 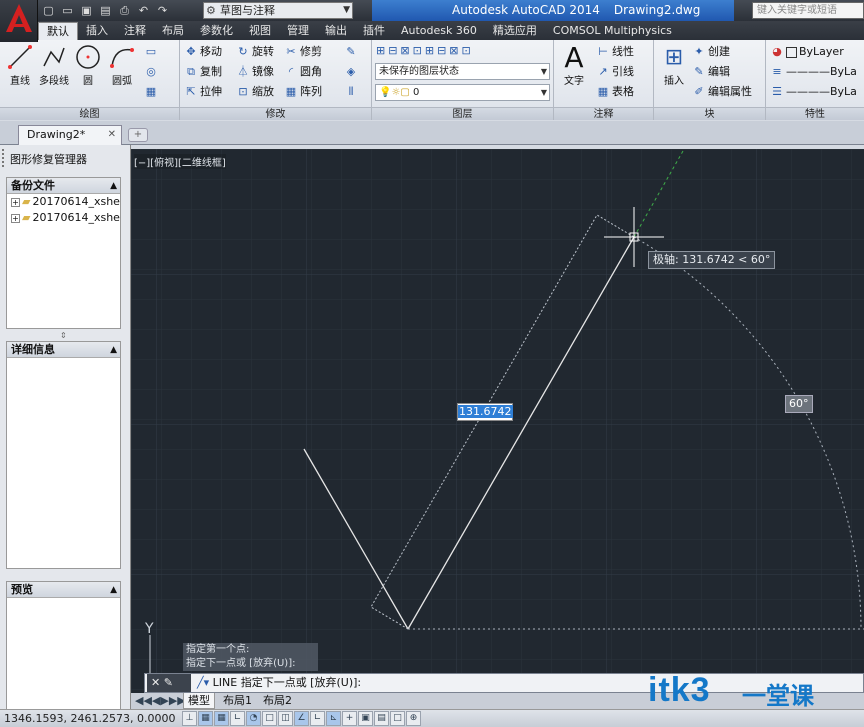 I want to click on explode-button: ◈, so click(x=352, y=72).